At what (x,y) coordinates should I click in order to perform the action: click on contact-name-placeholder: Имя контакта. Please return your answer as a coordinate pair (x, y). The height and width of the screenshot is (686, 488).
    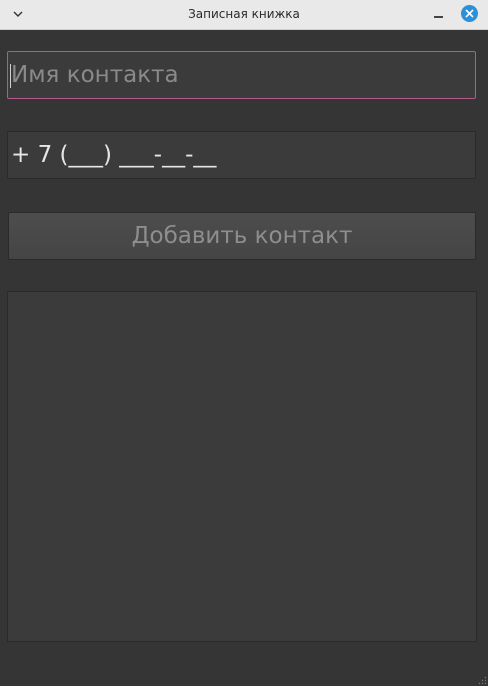
    Looking at the image, I should click on (95, 75).